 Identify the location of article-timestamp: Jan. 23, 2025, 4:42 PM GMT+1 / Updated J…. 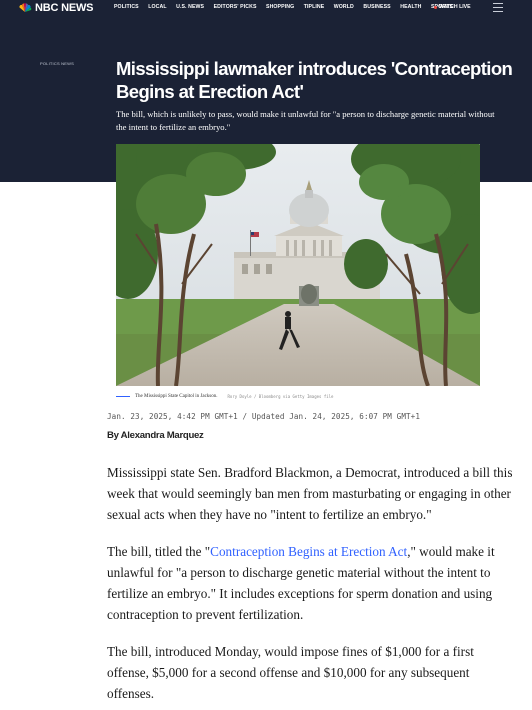
(264, 416).